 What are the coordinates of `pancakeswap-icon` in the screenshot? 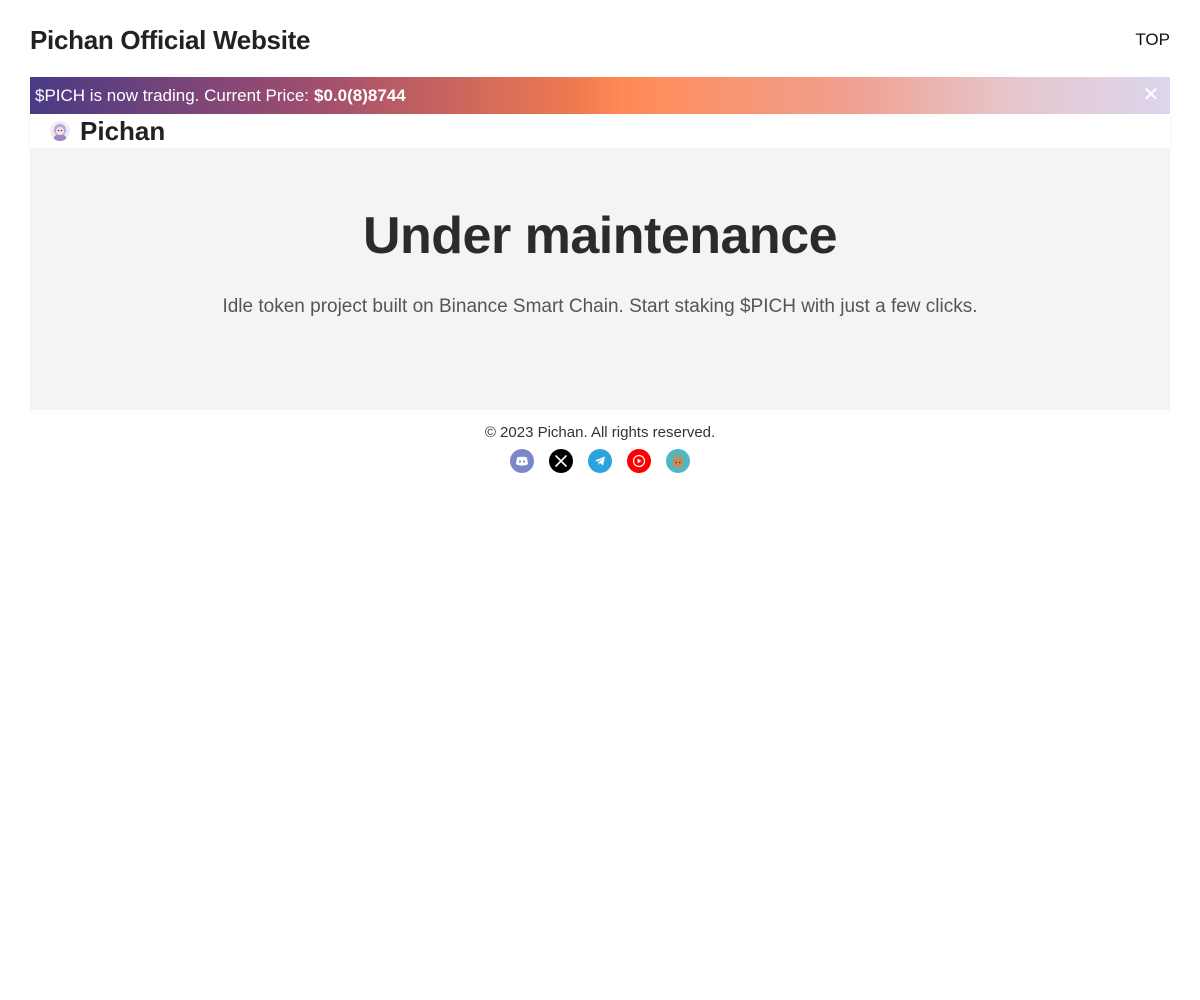 It's located at (678, 461).